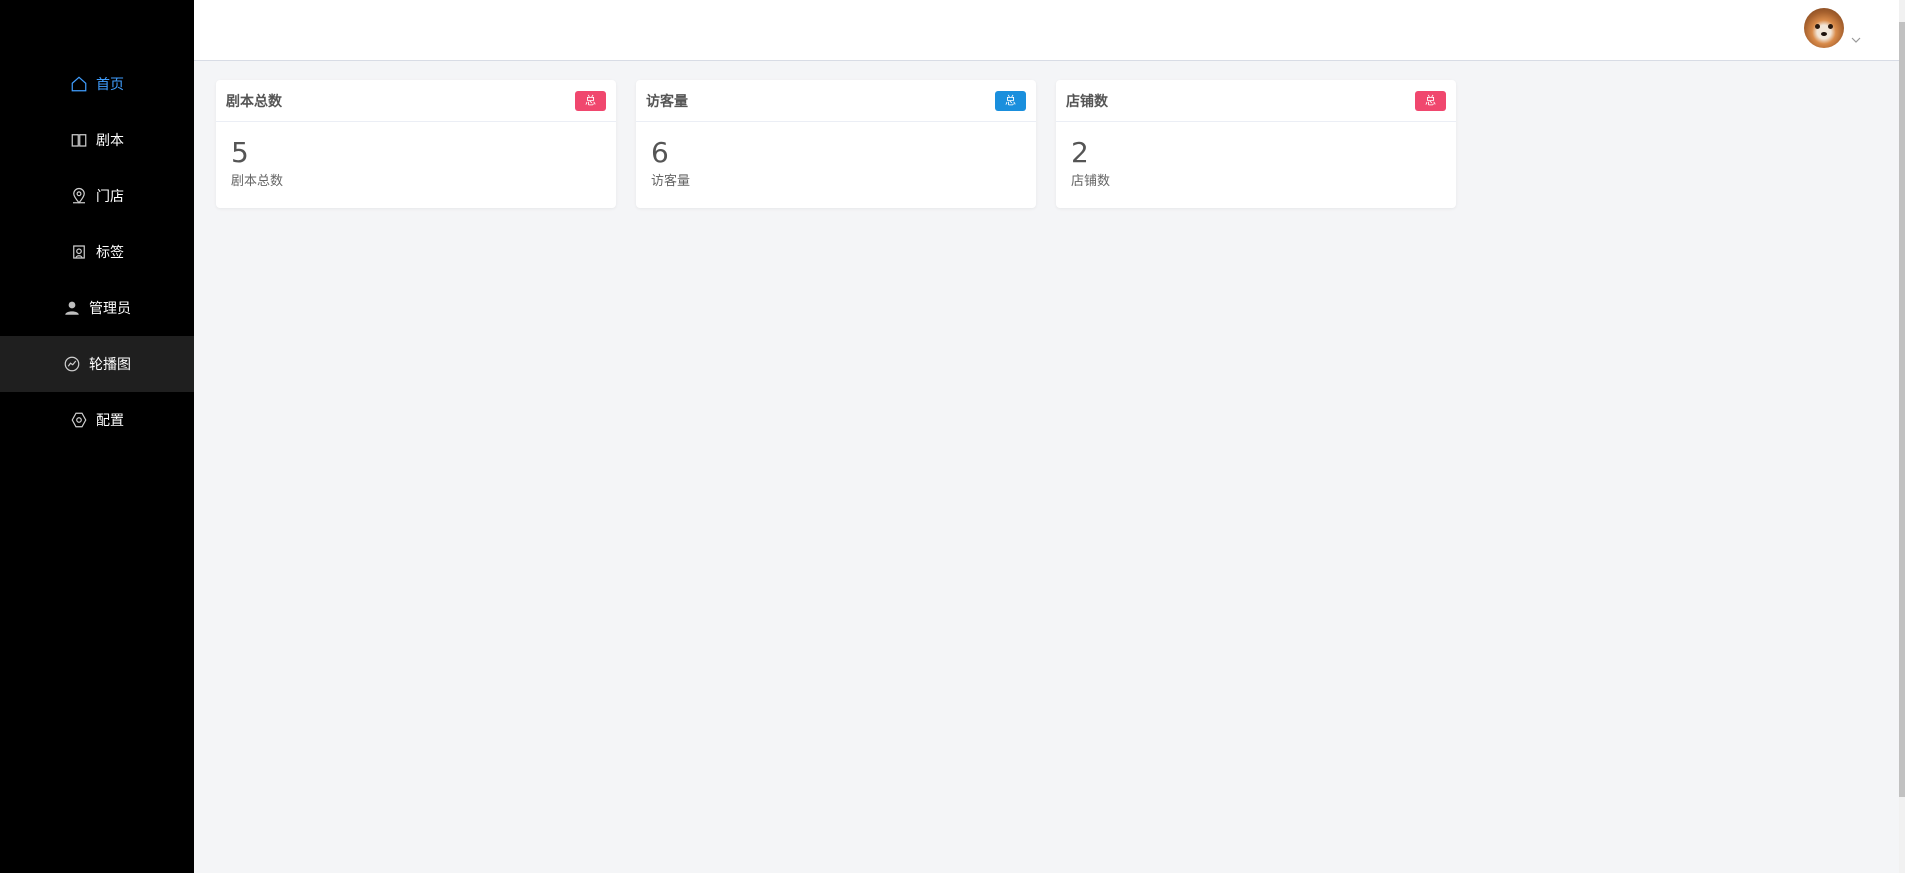 This screenshot has width=1905, height=873. I want to click on sidebar-item-label: 剧本, so click(110, 141).